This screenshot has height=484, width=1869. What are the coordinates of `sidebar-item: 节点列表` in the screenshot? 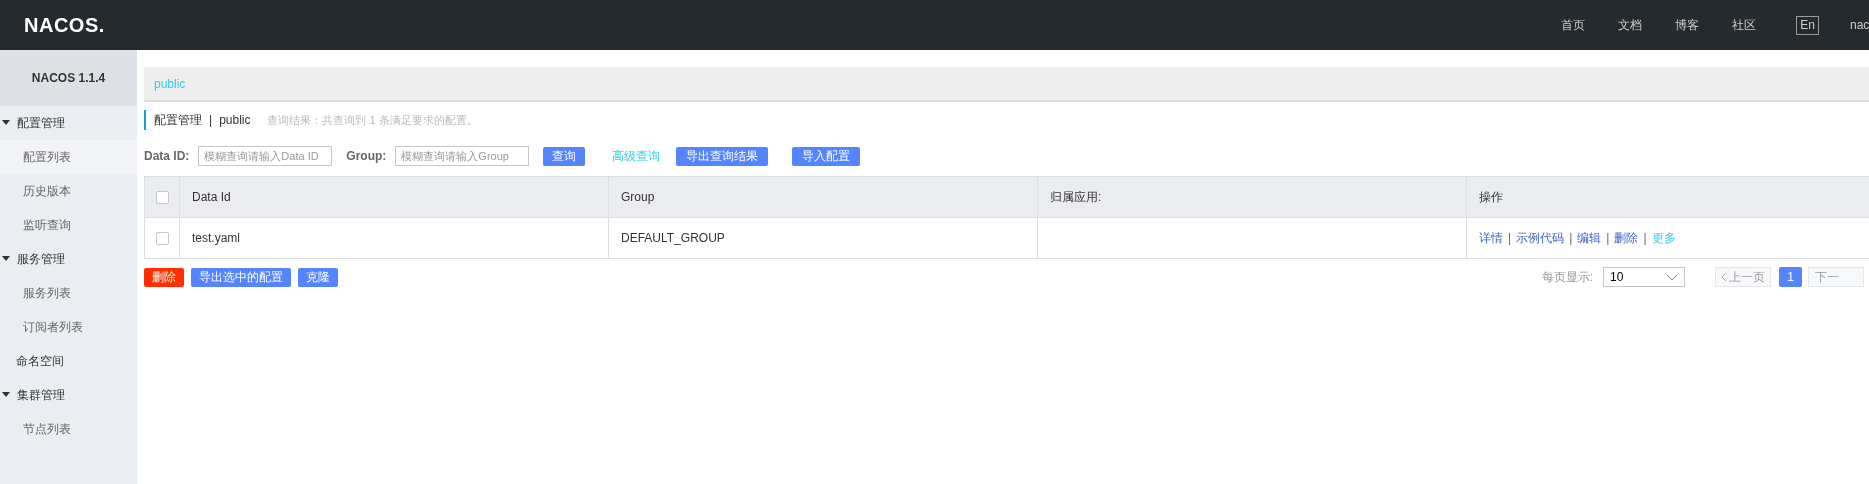 It's located at (68, 429).